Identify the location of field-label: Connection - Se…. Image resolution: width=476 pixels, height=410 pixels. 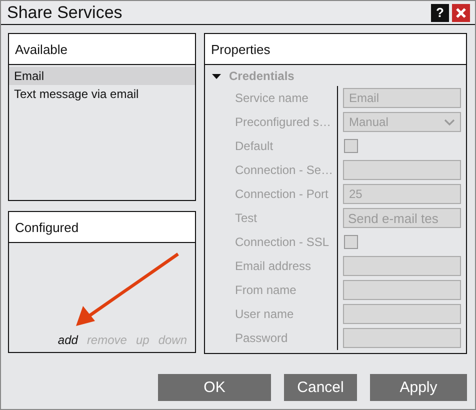
(284, 170).